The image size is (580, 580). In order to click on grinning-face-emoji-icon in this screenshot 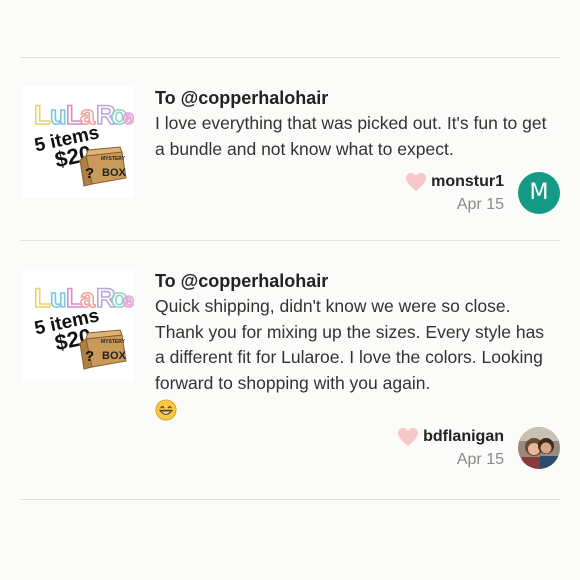, I will do `click(166, 410)`.